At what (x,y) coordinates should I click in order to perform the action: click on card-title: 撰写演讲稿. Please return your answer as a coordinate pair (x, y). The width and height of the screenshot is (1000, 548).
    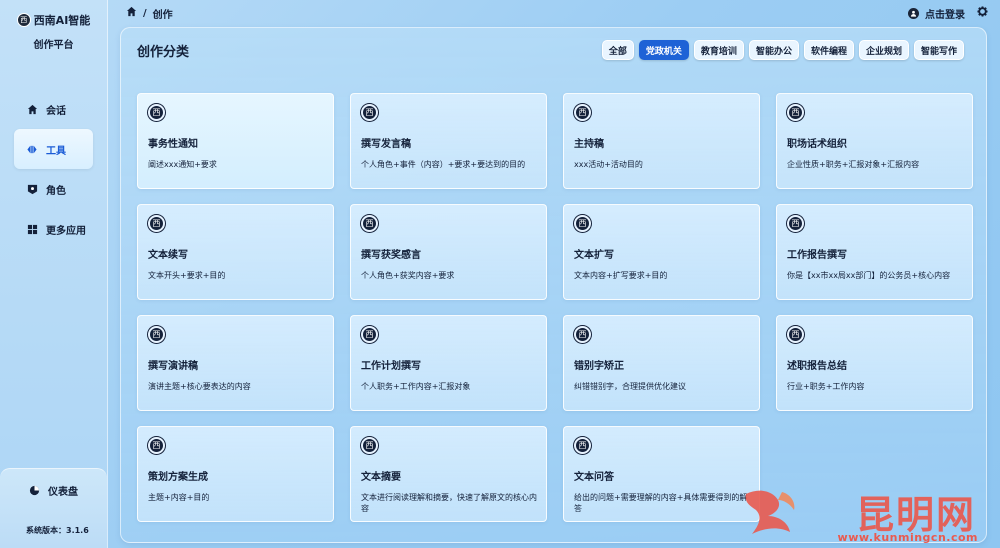
    Looking at the image, I should click on (173, 366).